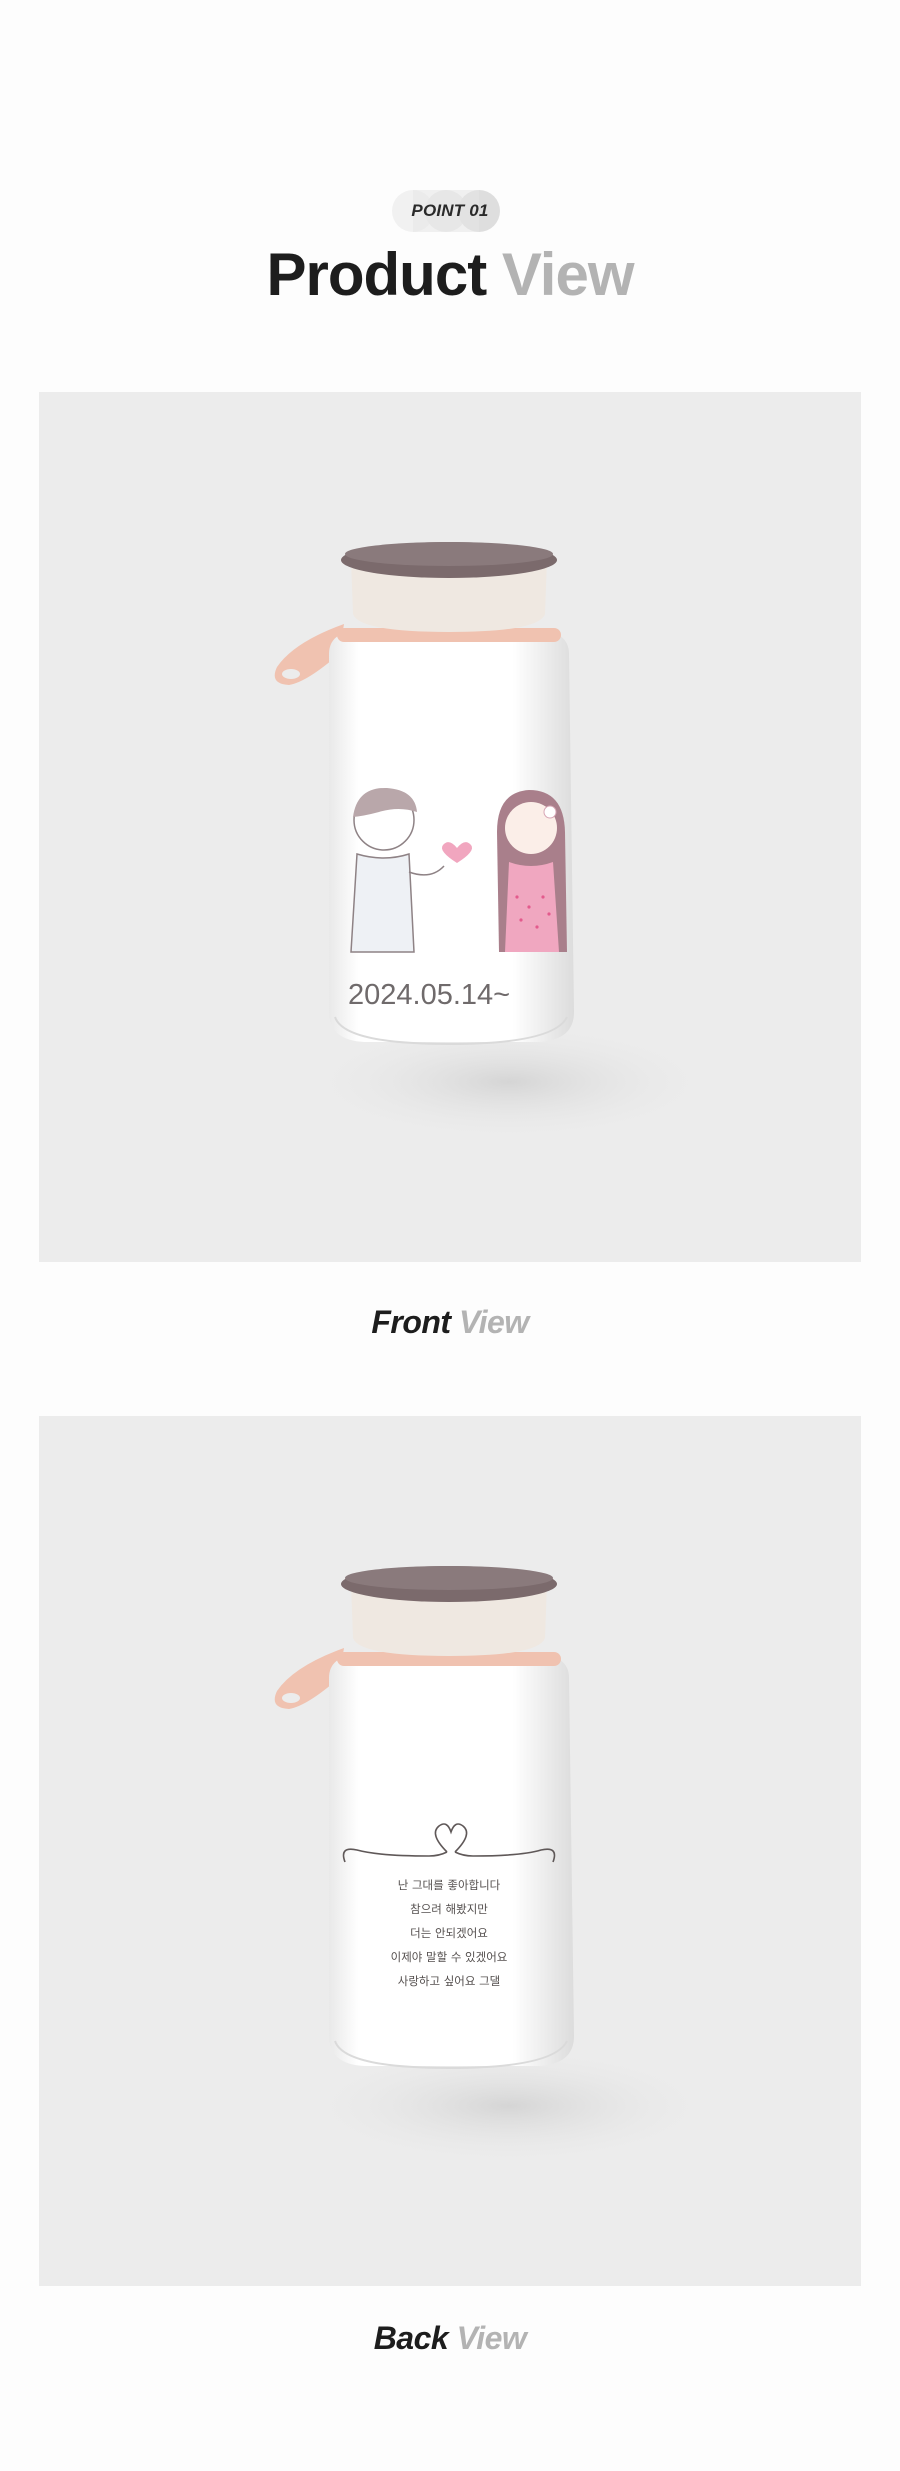 This screenshot has height=2471, width=900. I want to click on back-caption-light: View, so click(491, 2338).